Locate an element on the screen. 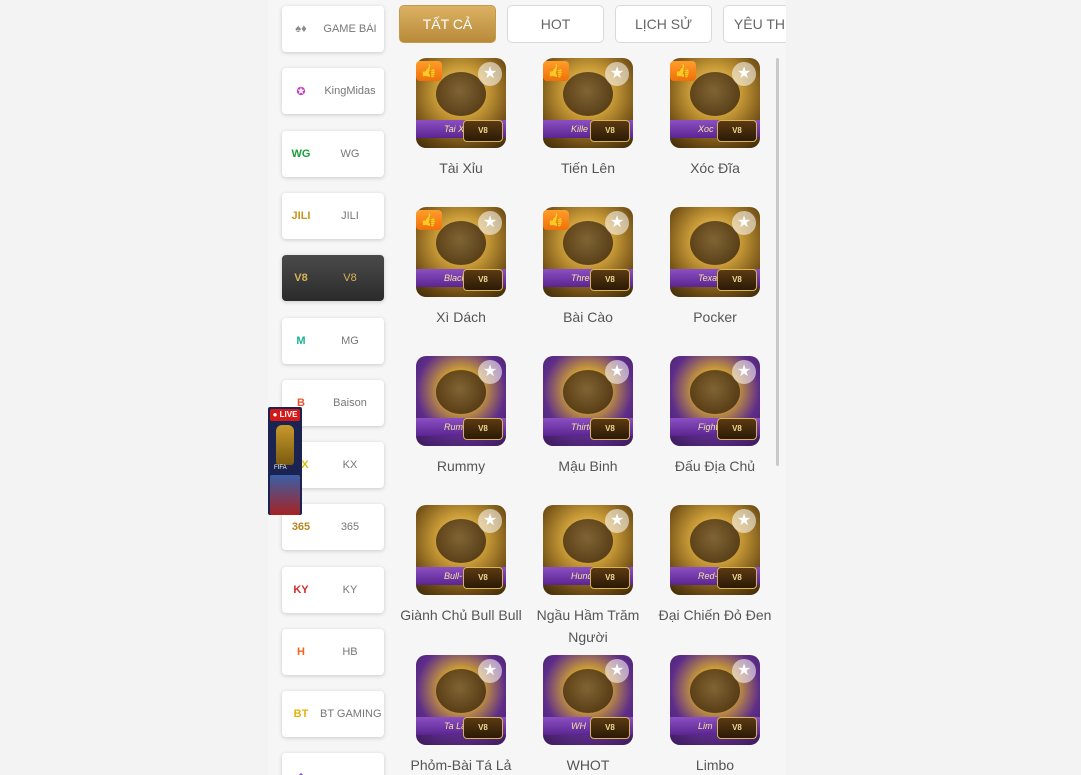  provider-logo-icon: ✪ is located at coordinates (301, 91).